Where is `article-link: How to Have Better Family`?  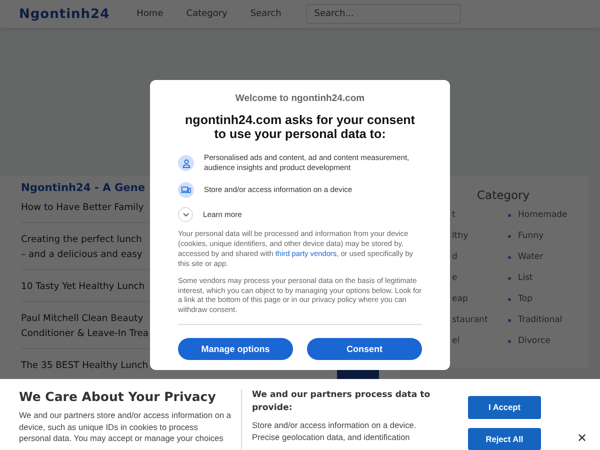 article-link: How to Have Better Family is located at coordinates (82, 207).